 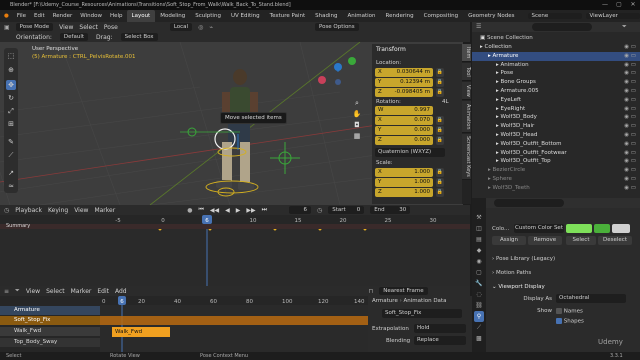 What do you see at coordinates (404, 92) in the screenshot?
I see `location-z-field: Z -0.098405 m` at bounding box center [404, 92].